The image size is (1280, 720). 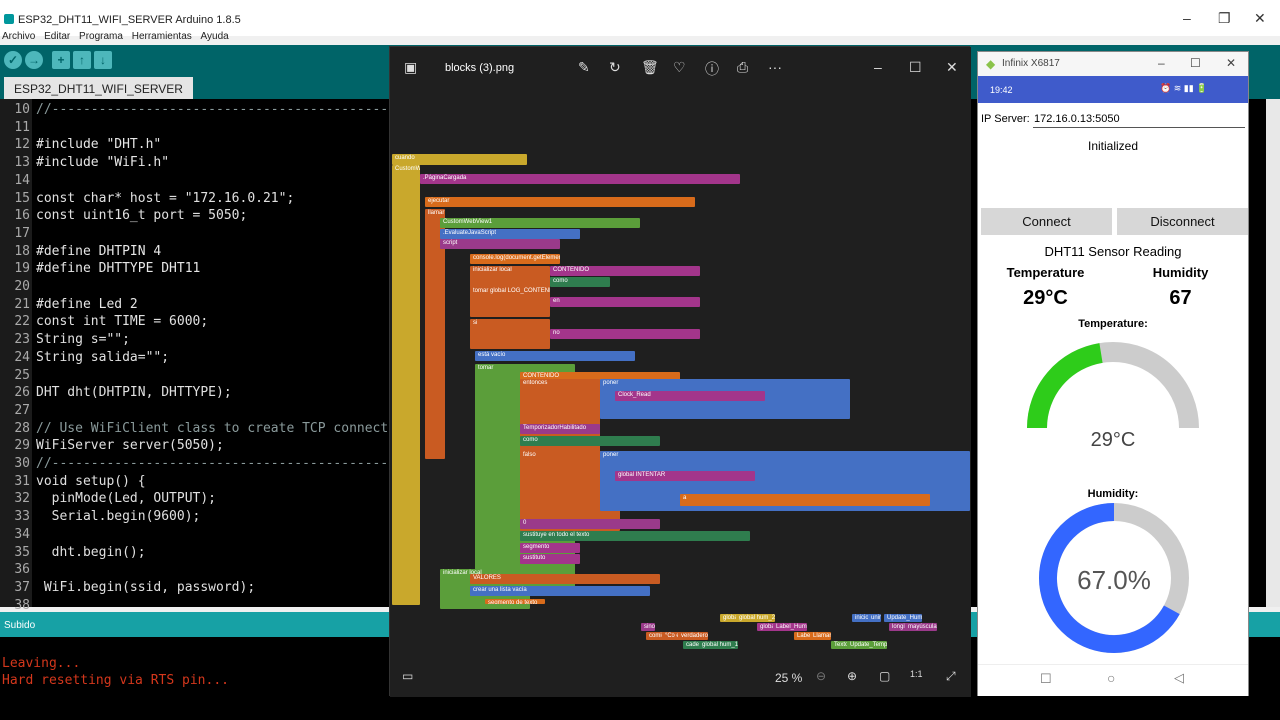 What do you see at coordinates (510, 302) in the screenshot?
I see `code-block: tomar global LOG_CONTENIDO` at bounding box center [510, 302].